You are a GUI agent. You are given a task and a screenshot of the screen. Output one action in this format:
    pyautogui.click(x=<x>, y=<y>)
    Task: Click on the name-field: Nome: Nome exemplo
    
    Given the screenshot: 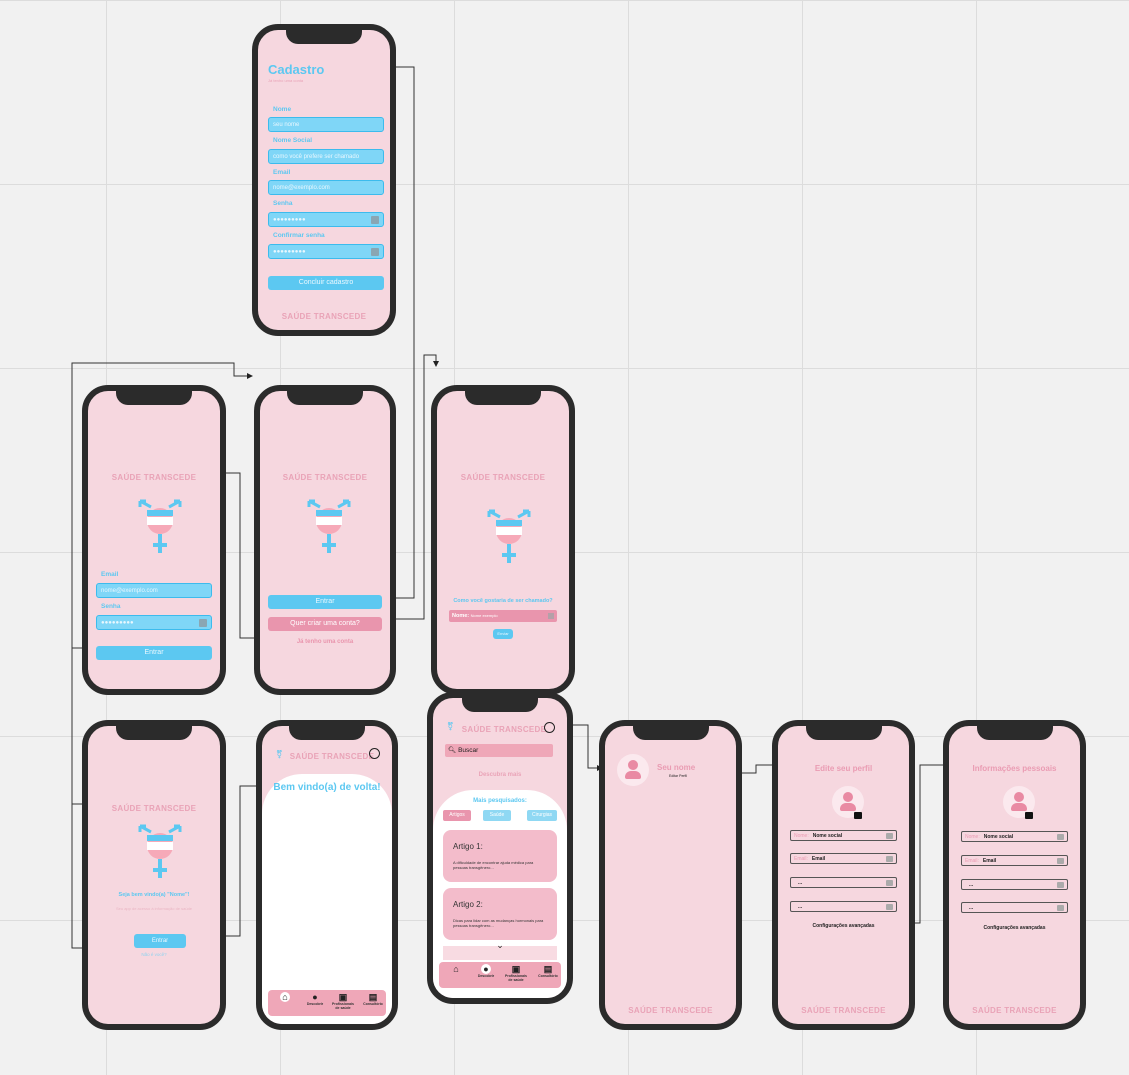 What is the action you would take?
    pyautogui.click(x=503, y=616)
    